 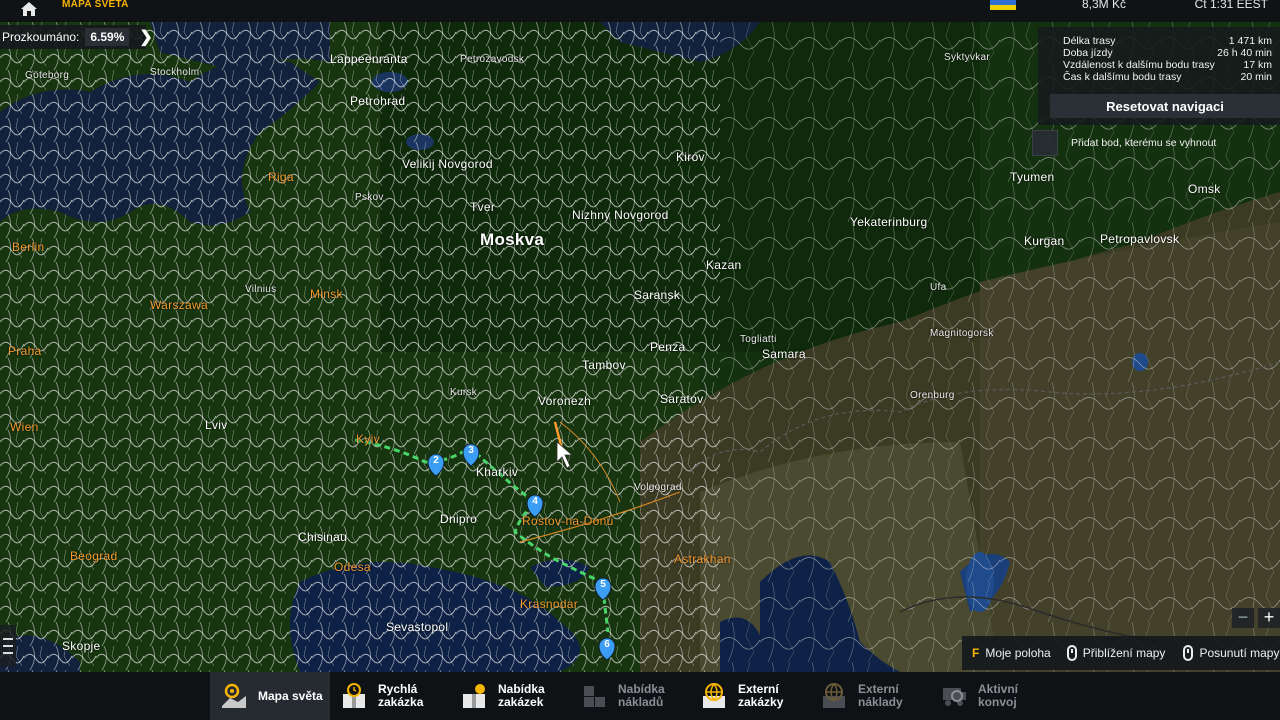 What do you see at coordinates (714, 696) in the screenshot?
I see `globe-box-icon` at bounding box center [714, 696].